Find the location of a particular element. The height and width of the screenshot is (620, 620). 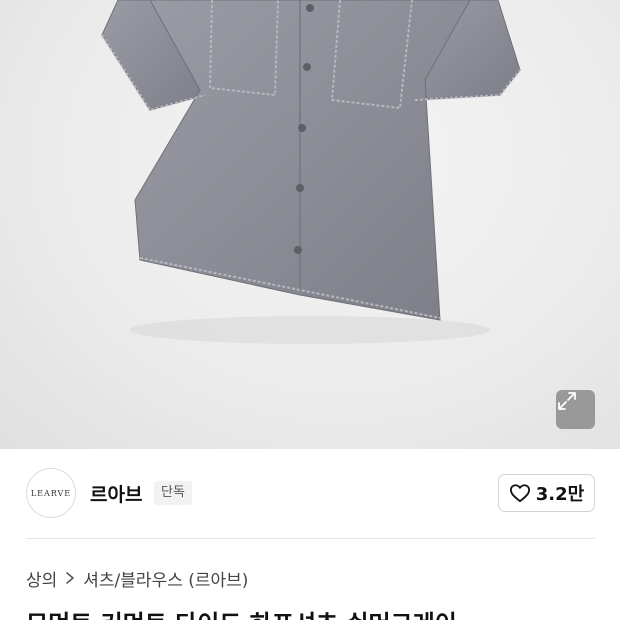

product-title: 모먼트 커먼트 다이드 하프셔츠 쉬머그레이 is located at coordinates (241, 612).